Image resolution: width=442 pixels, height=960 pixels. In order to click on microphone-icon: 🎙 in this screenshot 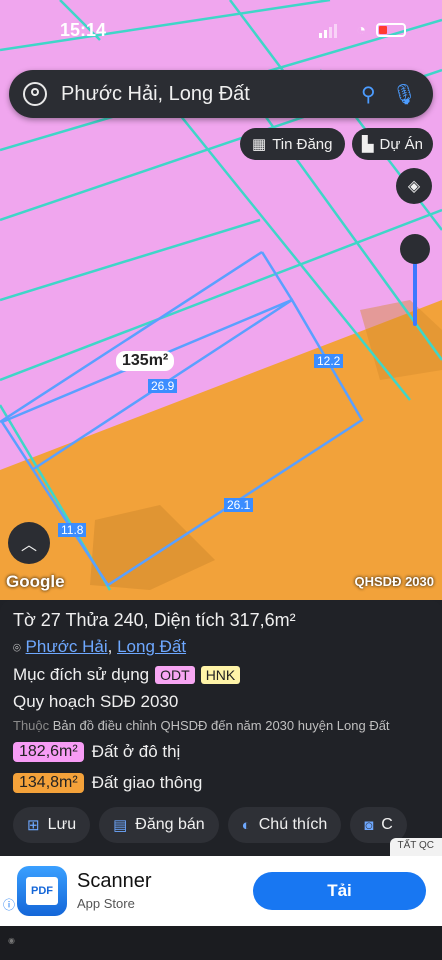, I will do `click(404, 94)`.